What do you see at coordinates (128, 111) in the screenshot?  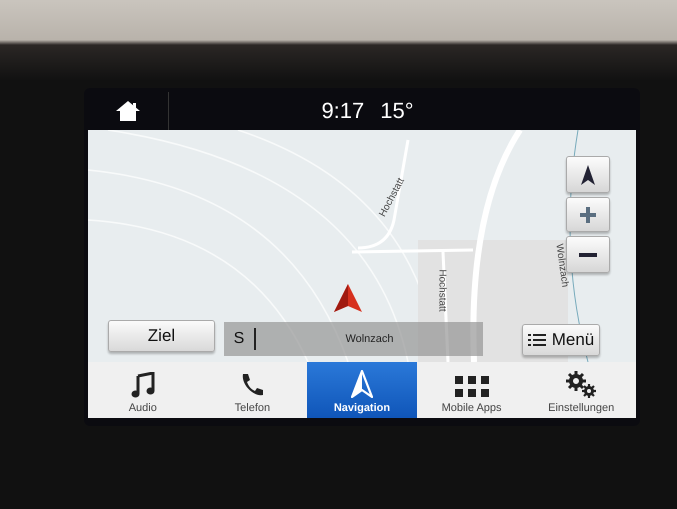 I see `home-icon` at bounding box center [128, 111].